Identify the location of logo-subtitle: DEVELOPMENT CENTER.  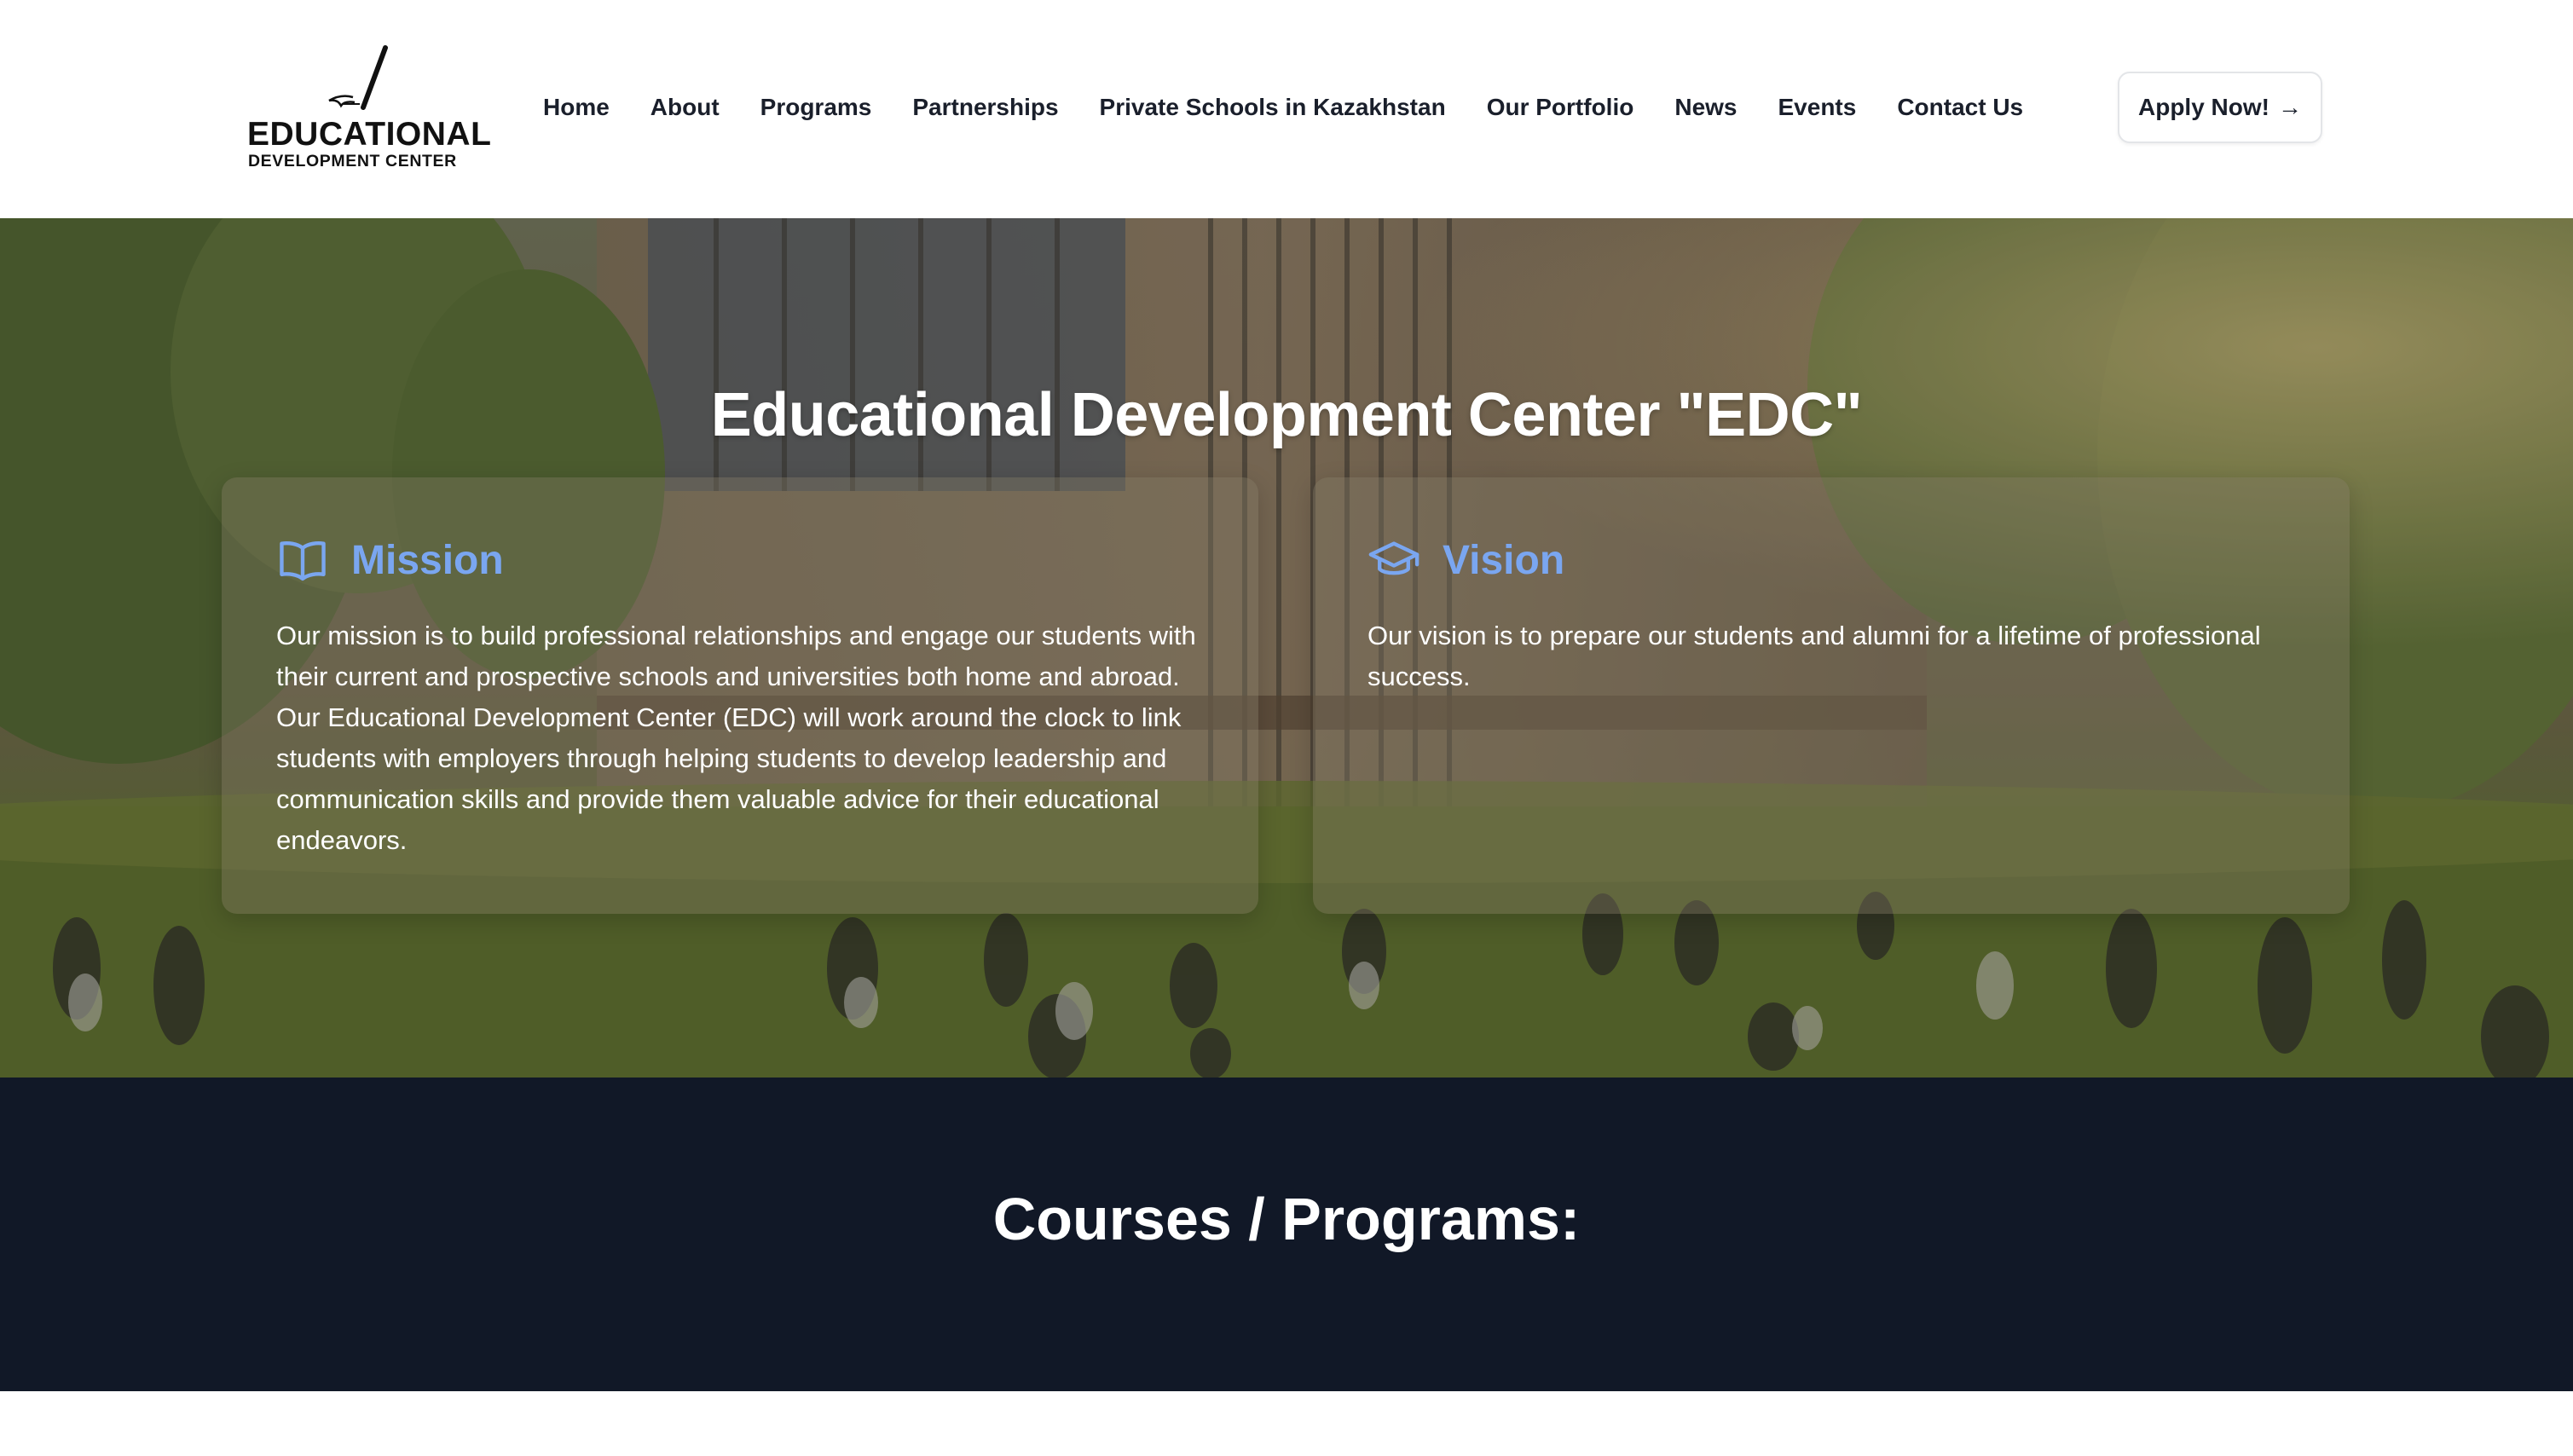
(352, 161).